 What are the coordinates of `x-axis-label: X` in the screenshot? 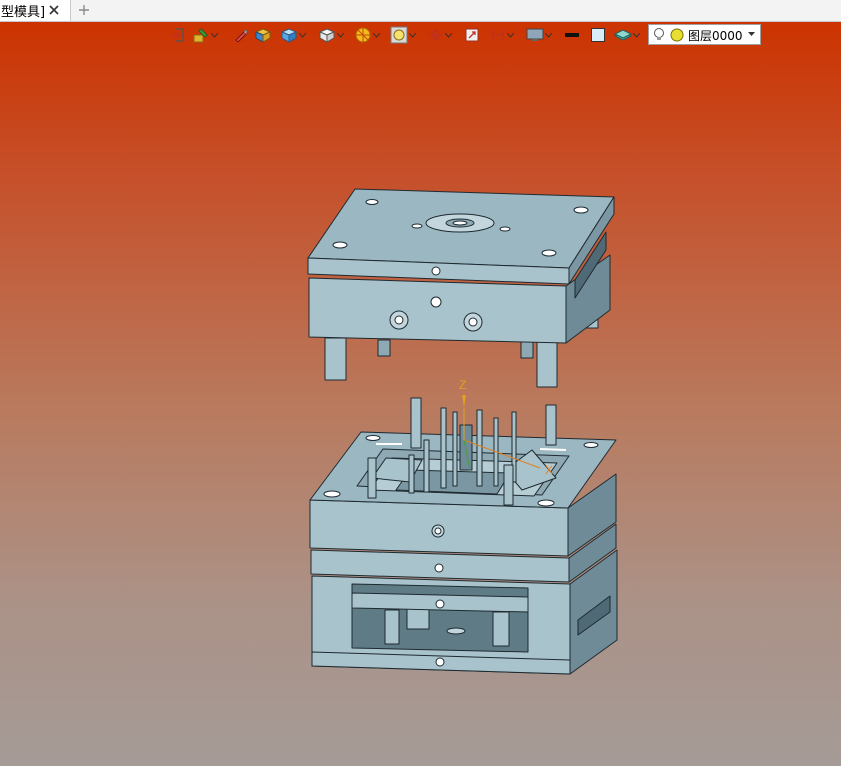 It's located at (549, 470).